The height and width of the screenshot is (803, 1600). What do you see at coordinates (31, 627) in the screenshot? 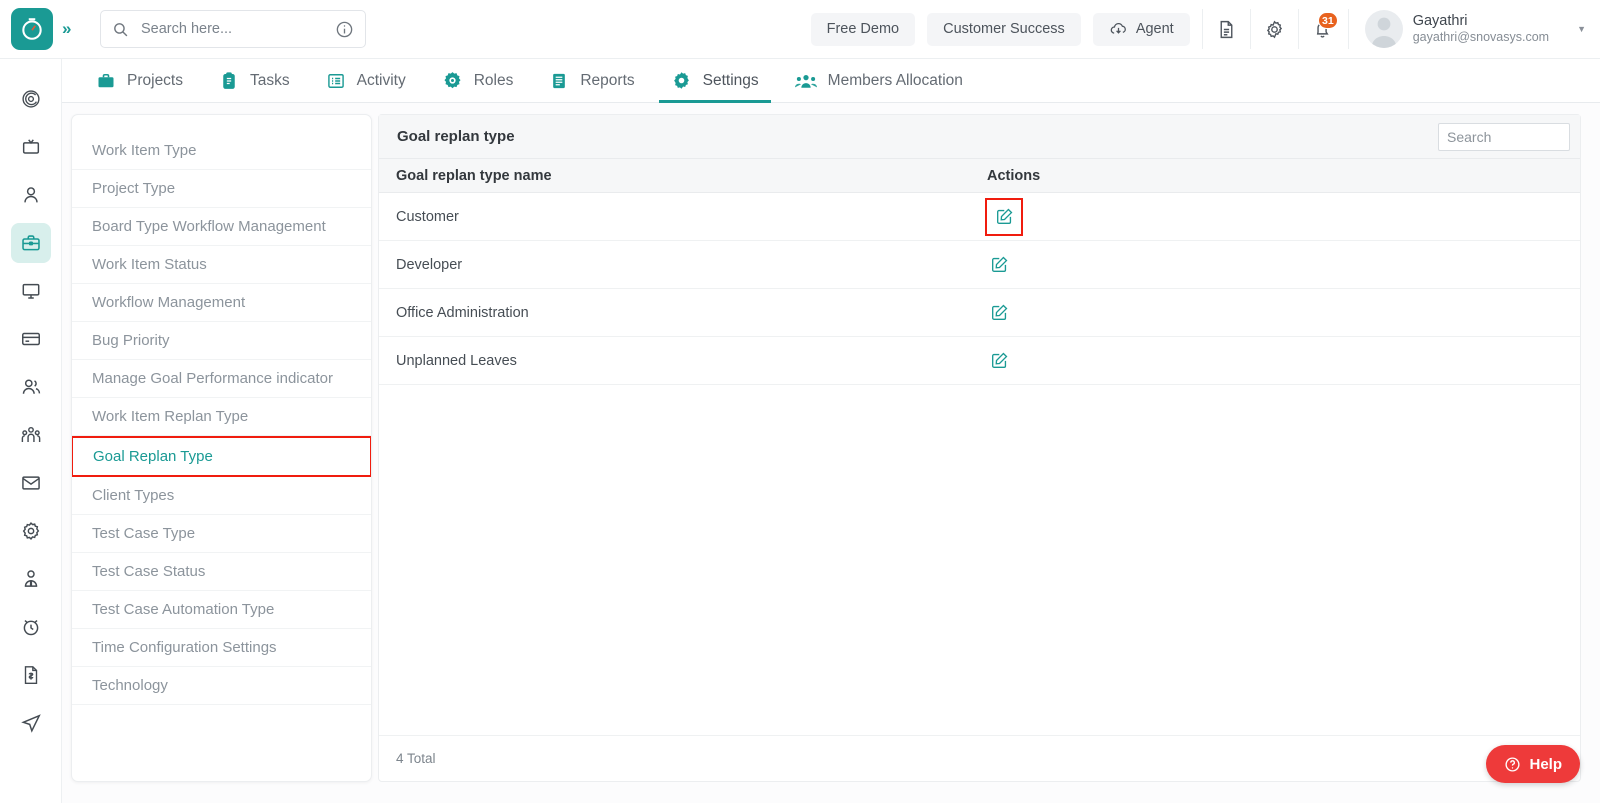
I see `alarm-clock-icon` at bounding box center [31, 627].